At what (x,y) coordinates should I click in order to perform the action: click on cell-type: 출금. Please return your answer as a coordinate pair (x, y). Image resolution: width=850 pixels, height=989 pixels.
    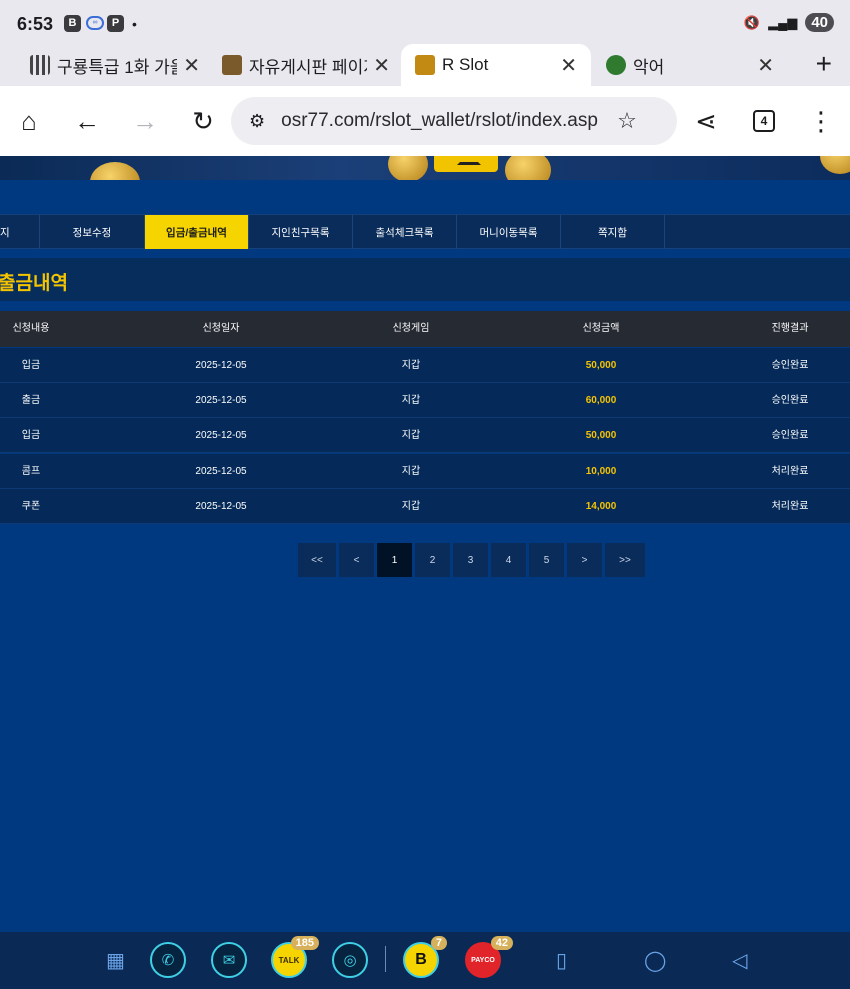
    Looking at the image, I should click on (31, 400).